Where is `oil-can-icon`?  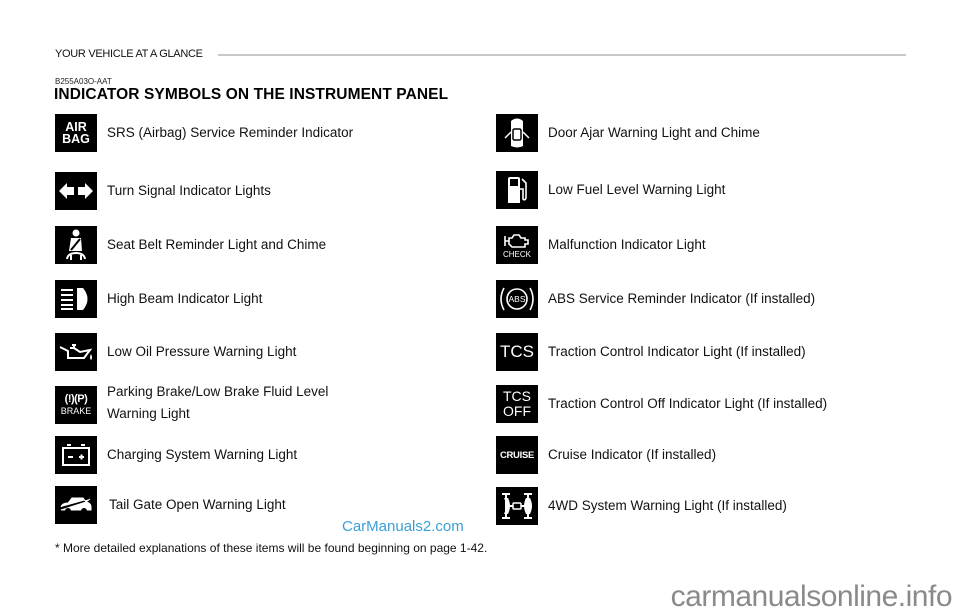
oil-can-icon is located at coordinates (76, 352).